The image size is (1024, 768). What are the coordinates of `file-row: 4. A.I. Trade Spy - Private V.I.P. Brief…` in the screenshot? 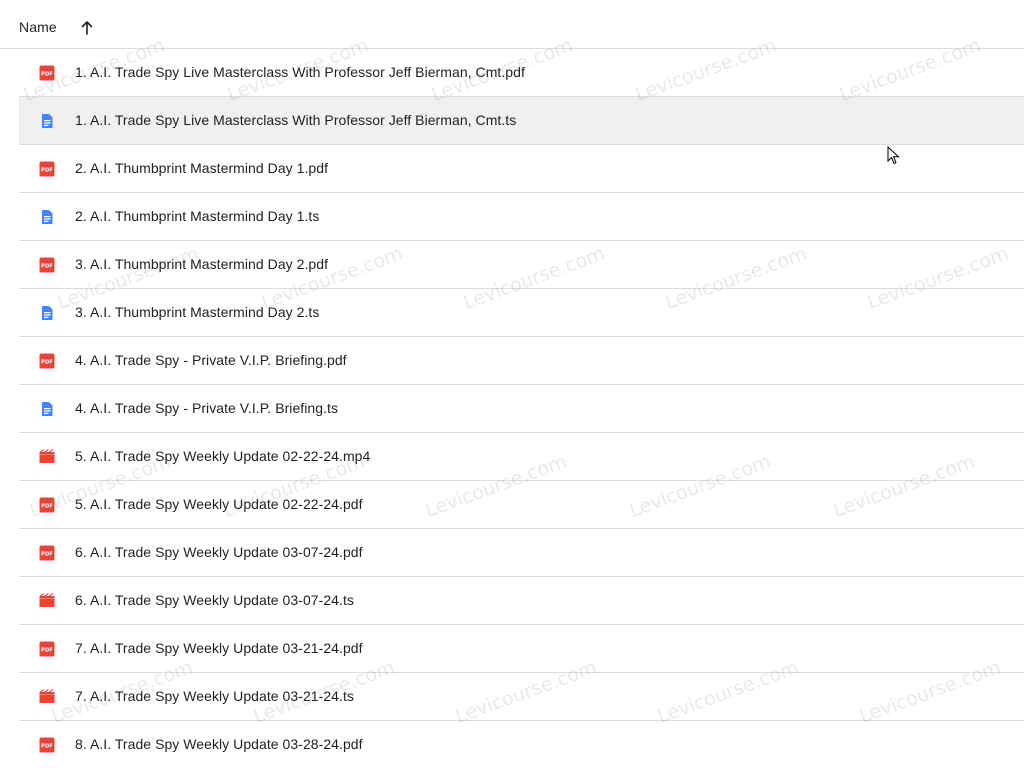 It's located at (521, 409).